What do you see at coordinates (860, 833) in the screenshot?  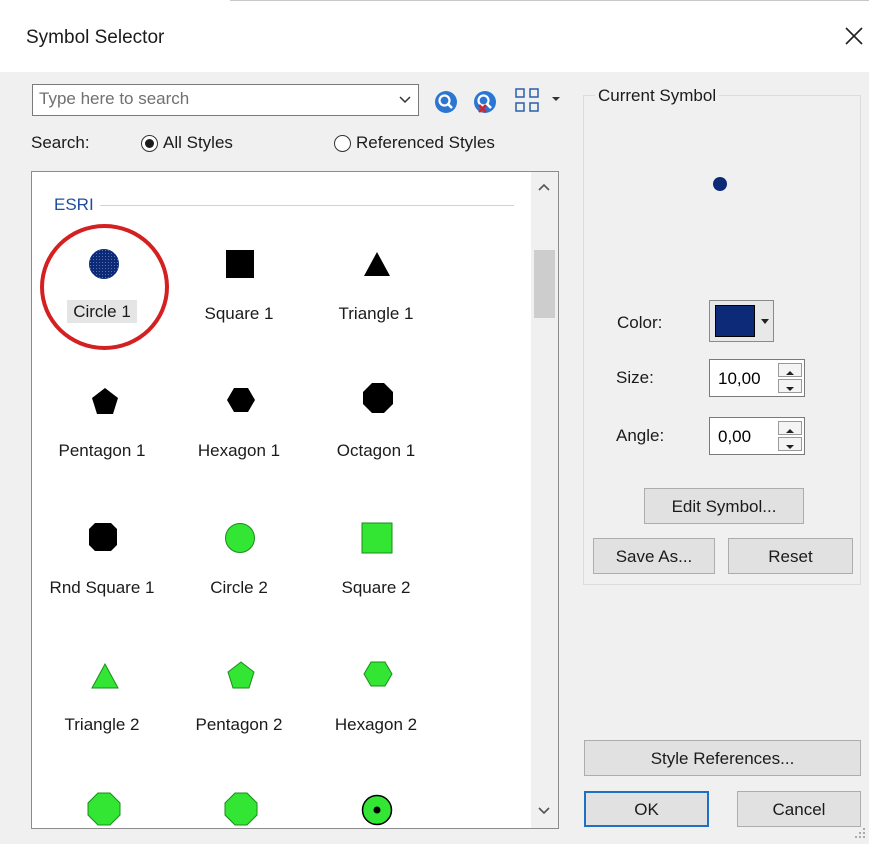 I see `resize-grip-icon` at bounding box center [860, 833].